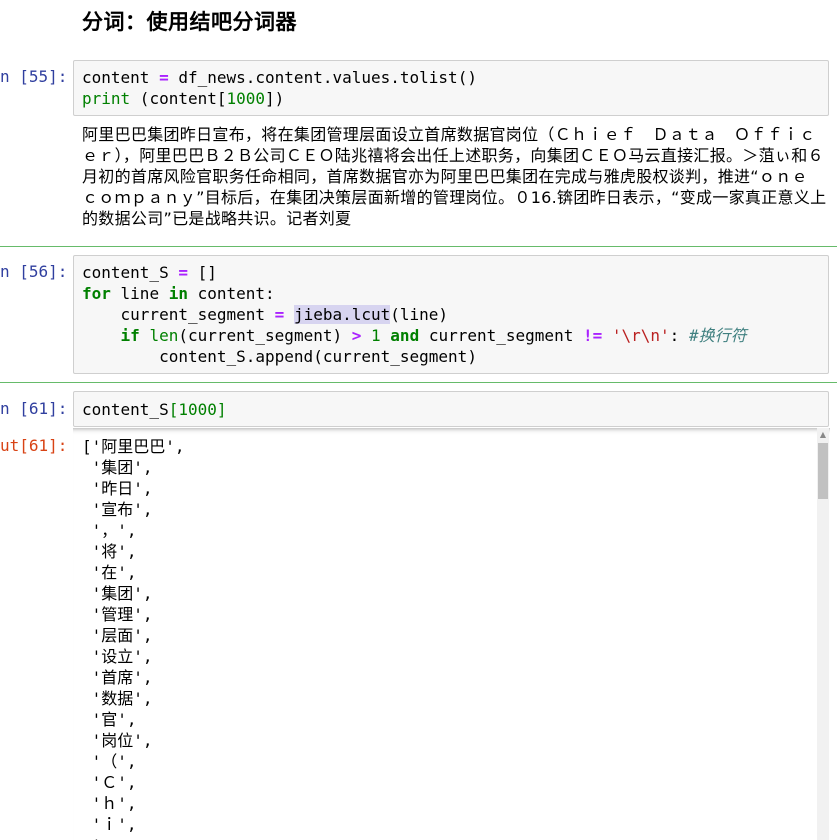 The height and width of the screenshot is (840, 837). Describe the element at coordinates (133, 446) in the screenshot. I see `list-item: ['阿里巴巴',` at that location.